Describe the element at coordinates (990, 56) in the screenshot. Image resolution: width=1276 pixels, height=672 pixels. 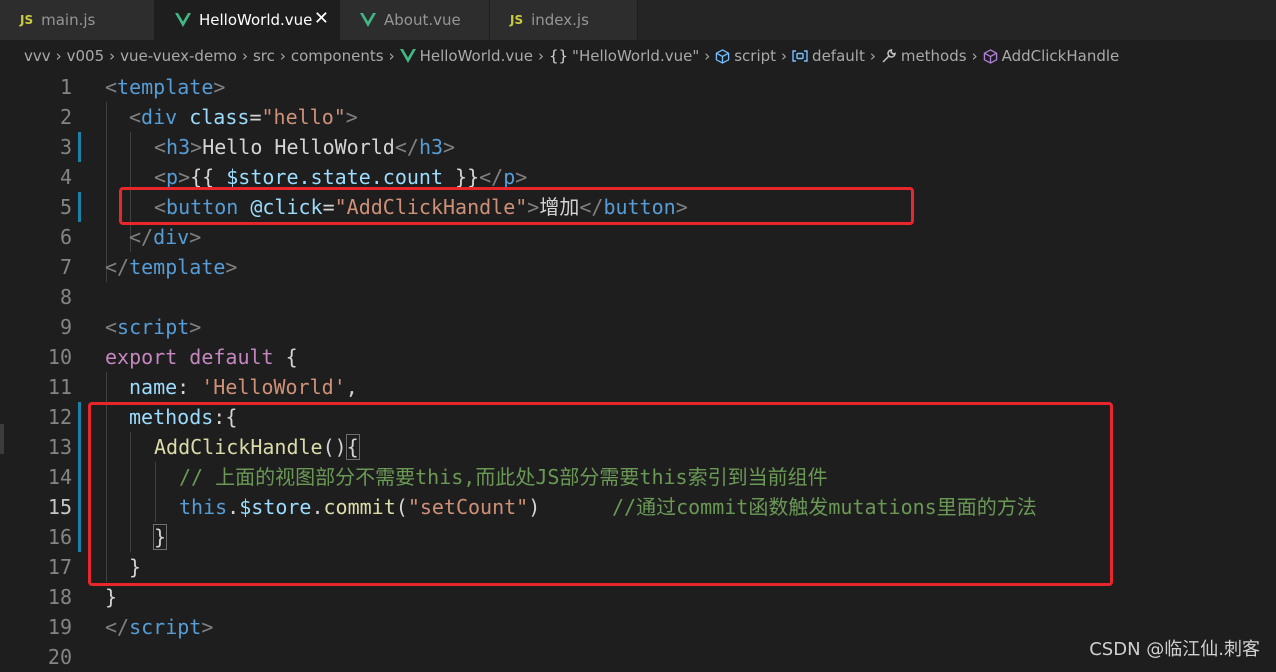
I see `method-cube-icon` at that location.